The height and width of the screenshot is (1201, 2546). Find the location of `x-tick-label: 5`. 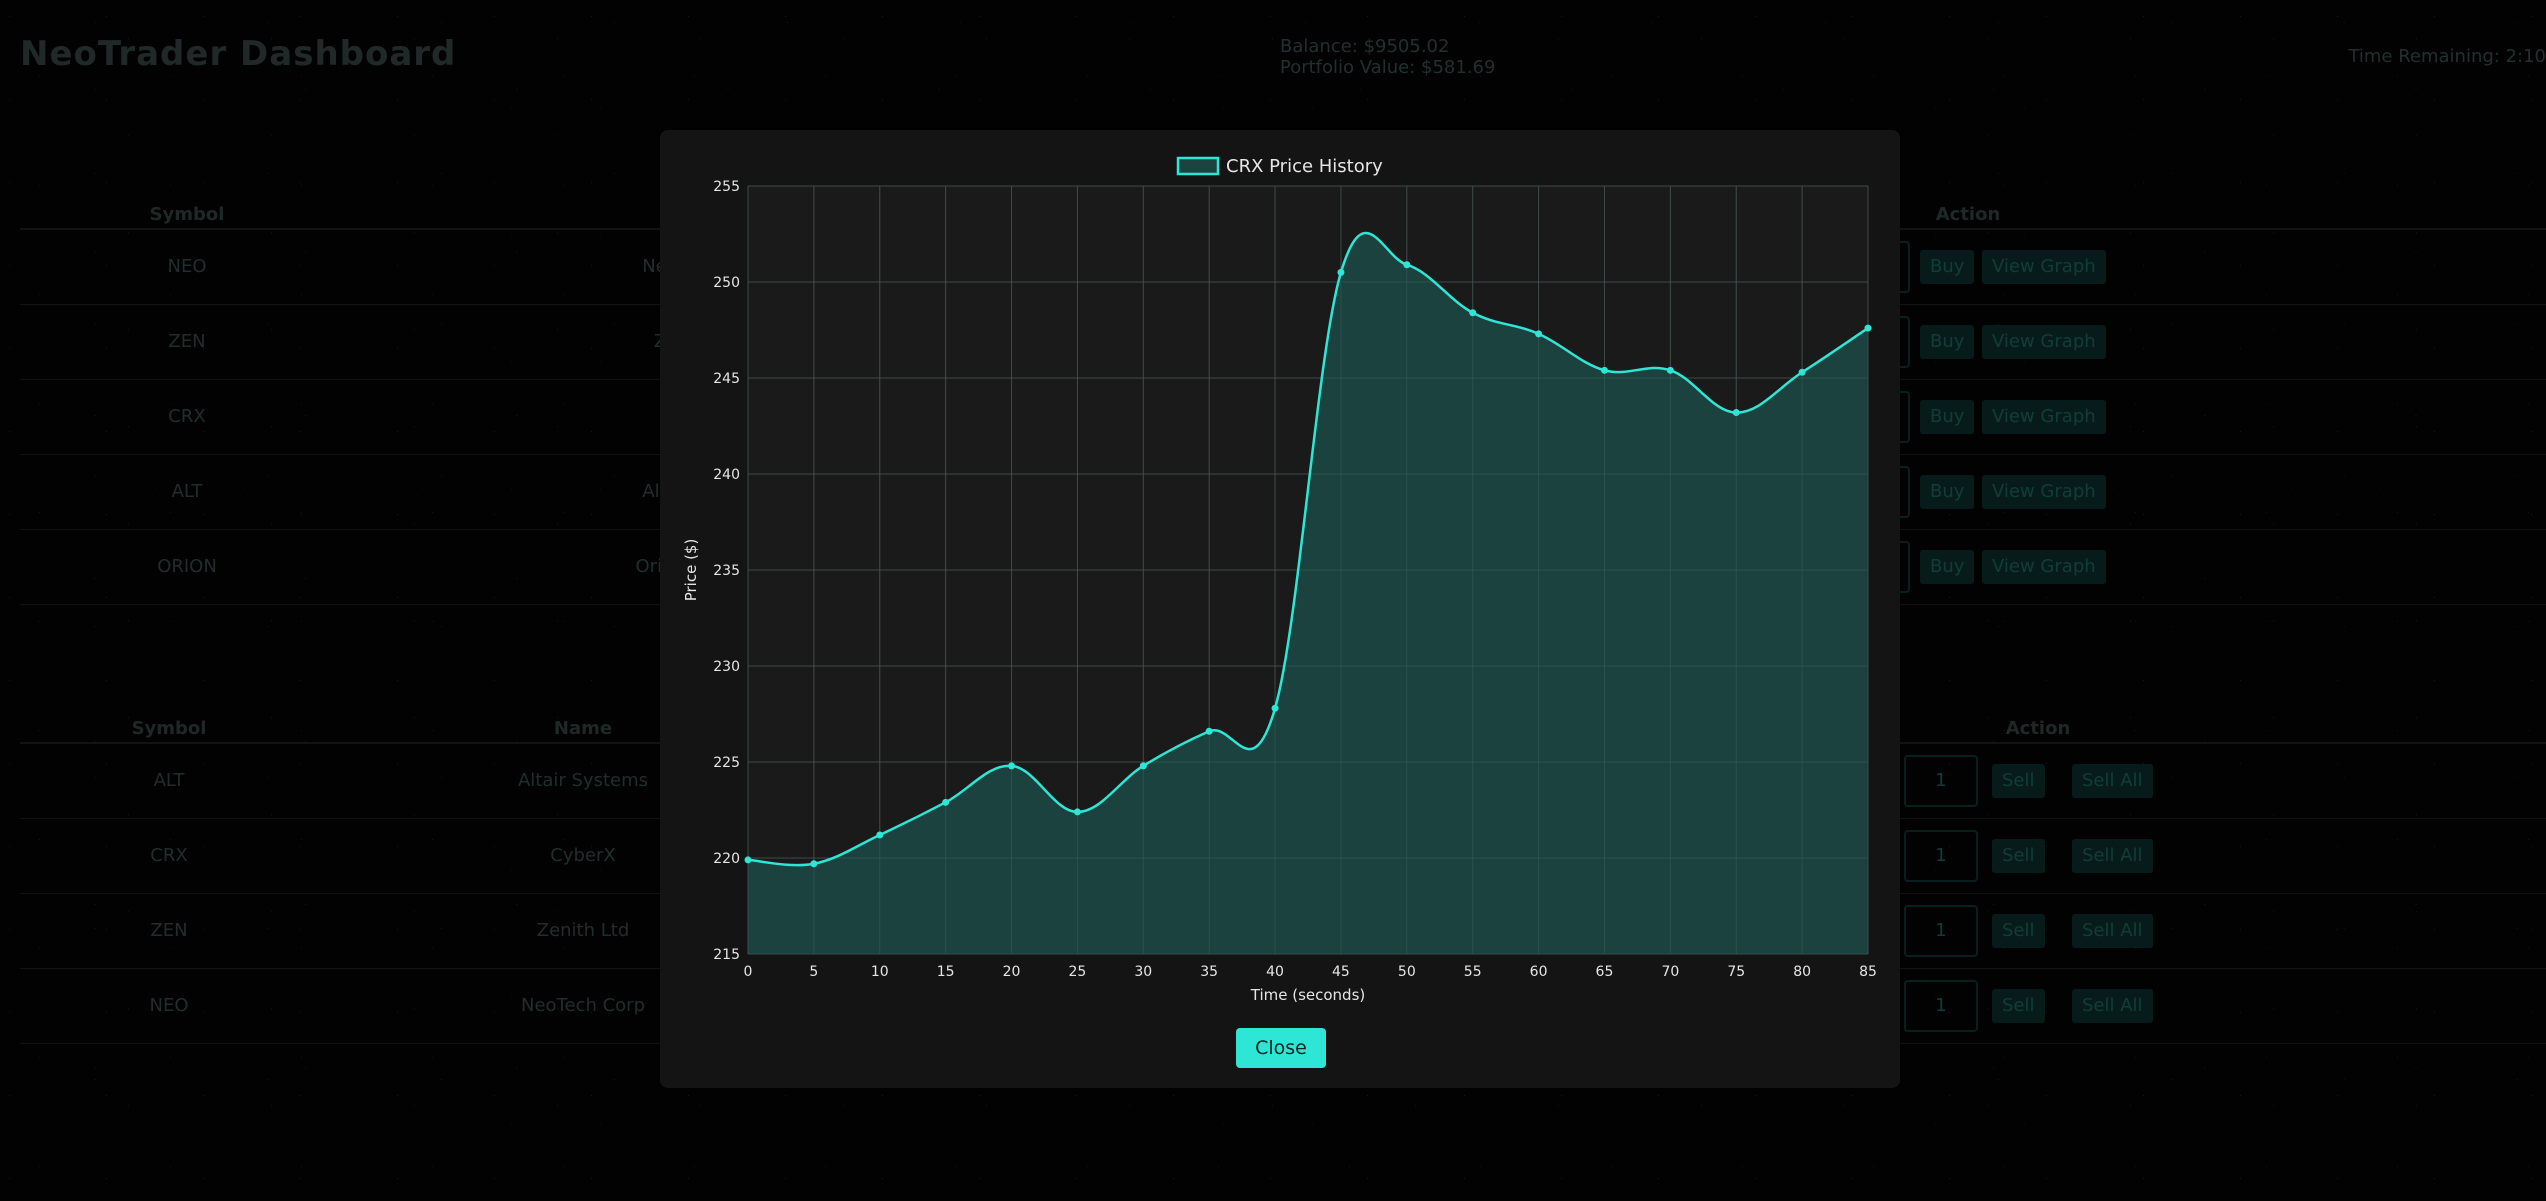

x-tick-label: 5 is located at coordinates (813, 972).